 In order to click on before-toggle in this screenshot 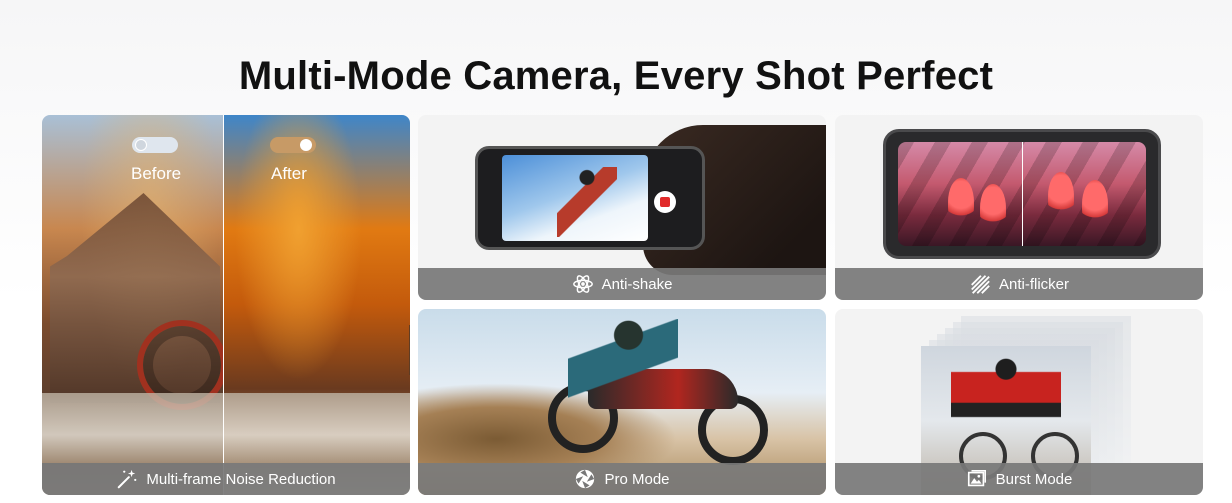, I will do `click(155, 145)`.